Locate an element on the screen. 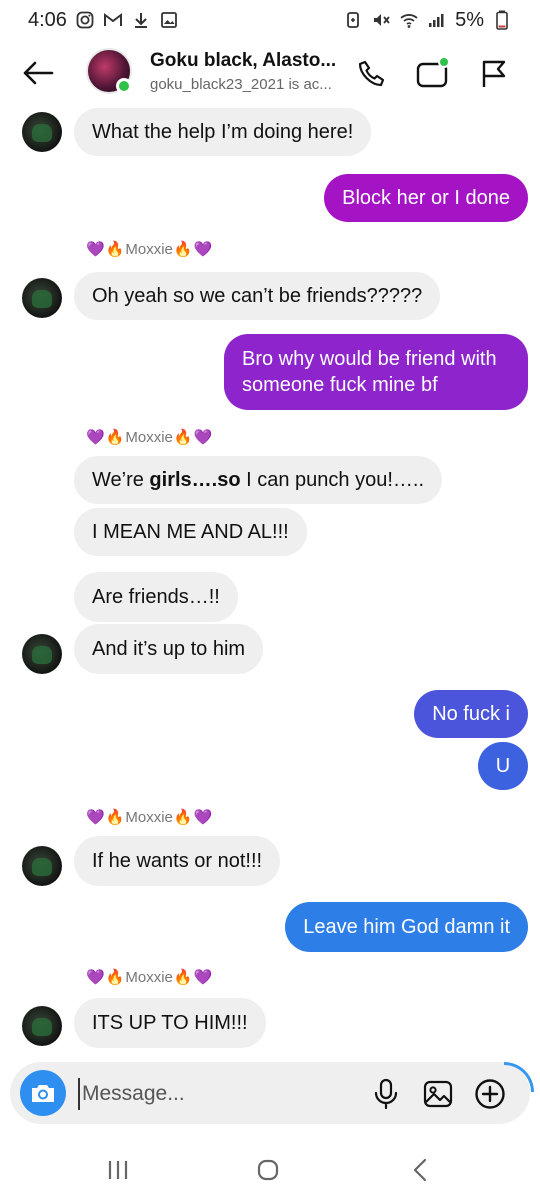 The width and height of the screenshot is (540, 1200). call-button is located at coordinates (372, 74).